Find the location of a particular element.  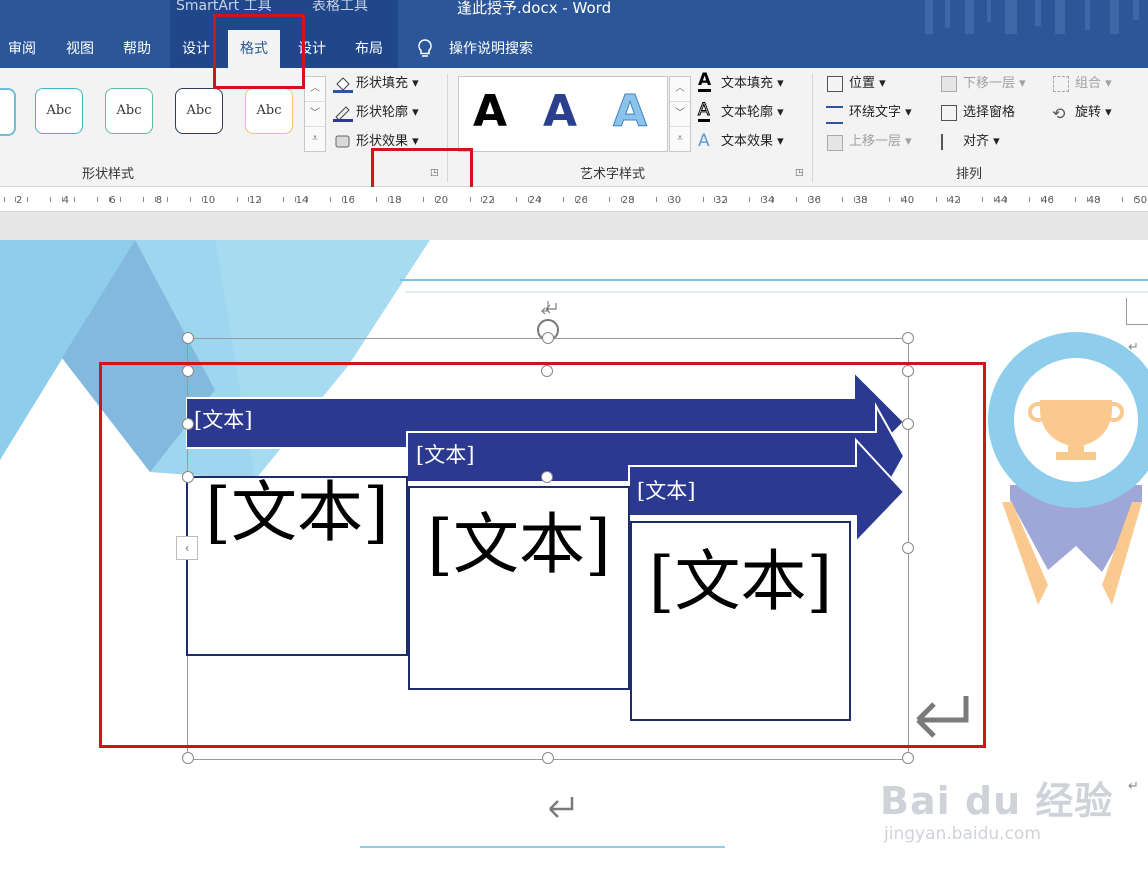

shape-style-swatch-2: Abc is located at coordinates (129, 111).